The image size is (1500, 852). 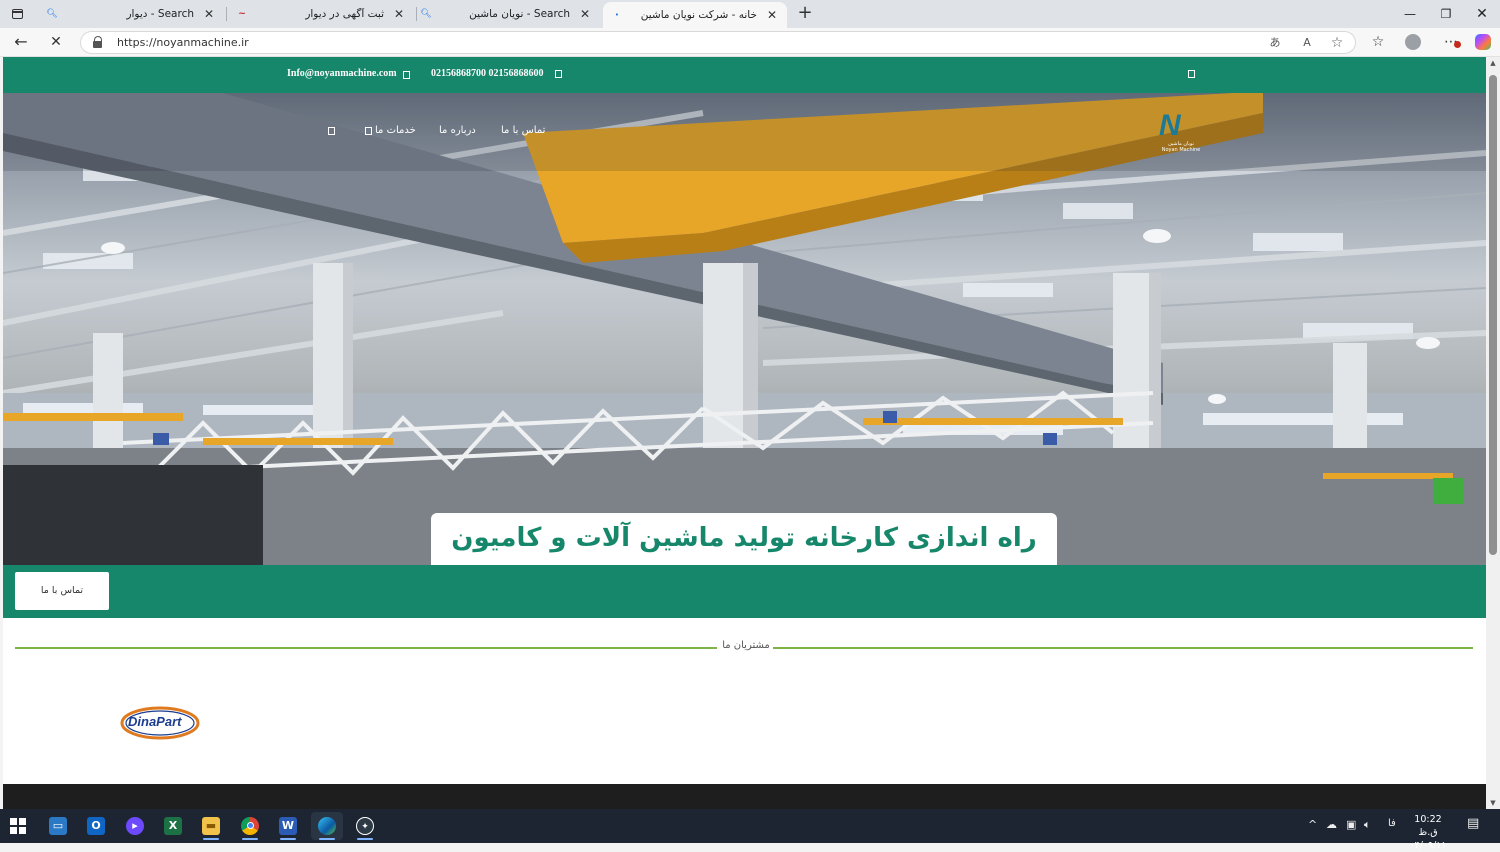 I want to click on site-logo: N نویان ماشین Noyan Machine, so click(x=1181, y=131).